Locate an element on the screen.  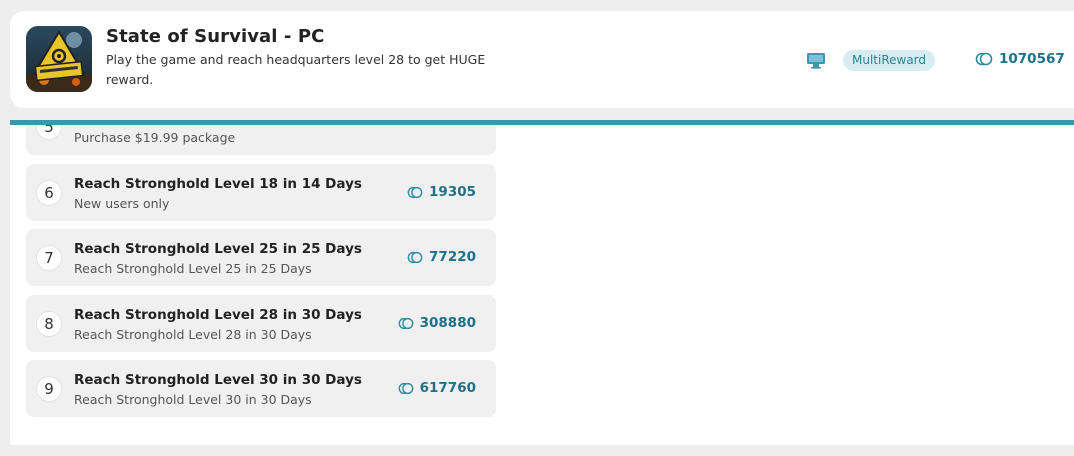
task-subtitle: New users only is located at coordinates (122, 203).